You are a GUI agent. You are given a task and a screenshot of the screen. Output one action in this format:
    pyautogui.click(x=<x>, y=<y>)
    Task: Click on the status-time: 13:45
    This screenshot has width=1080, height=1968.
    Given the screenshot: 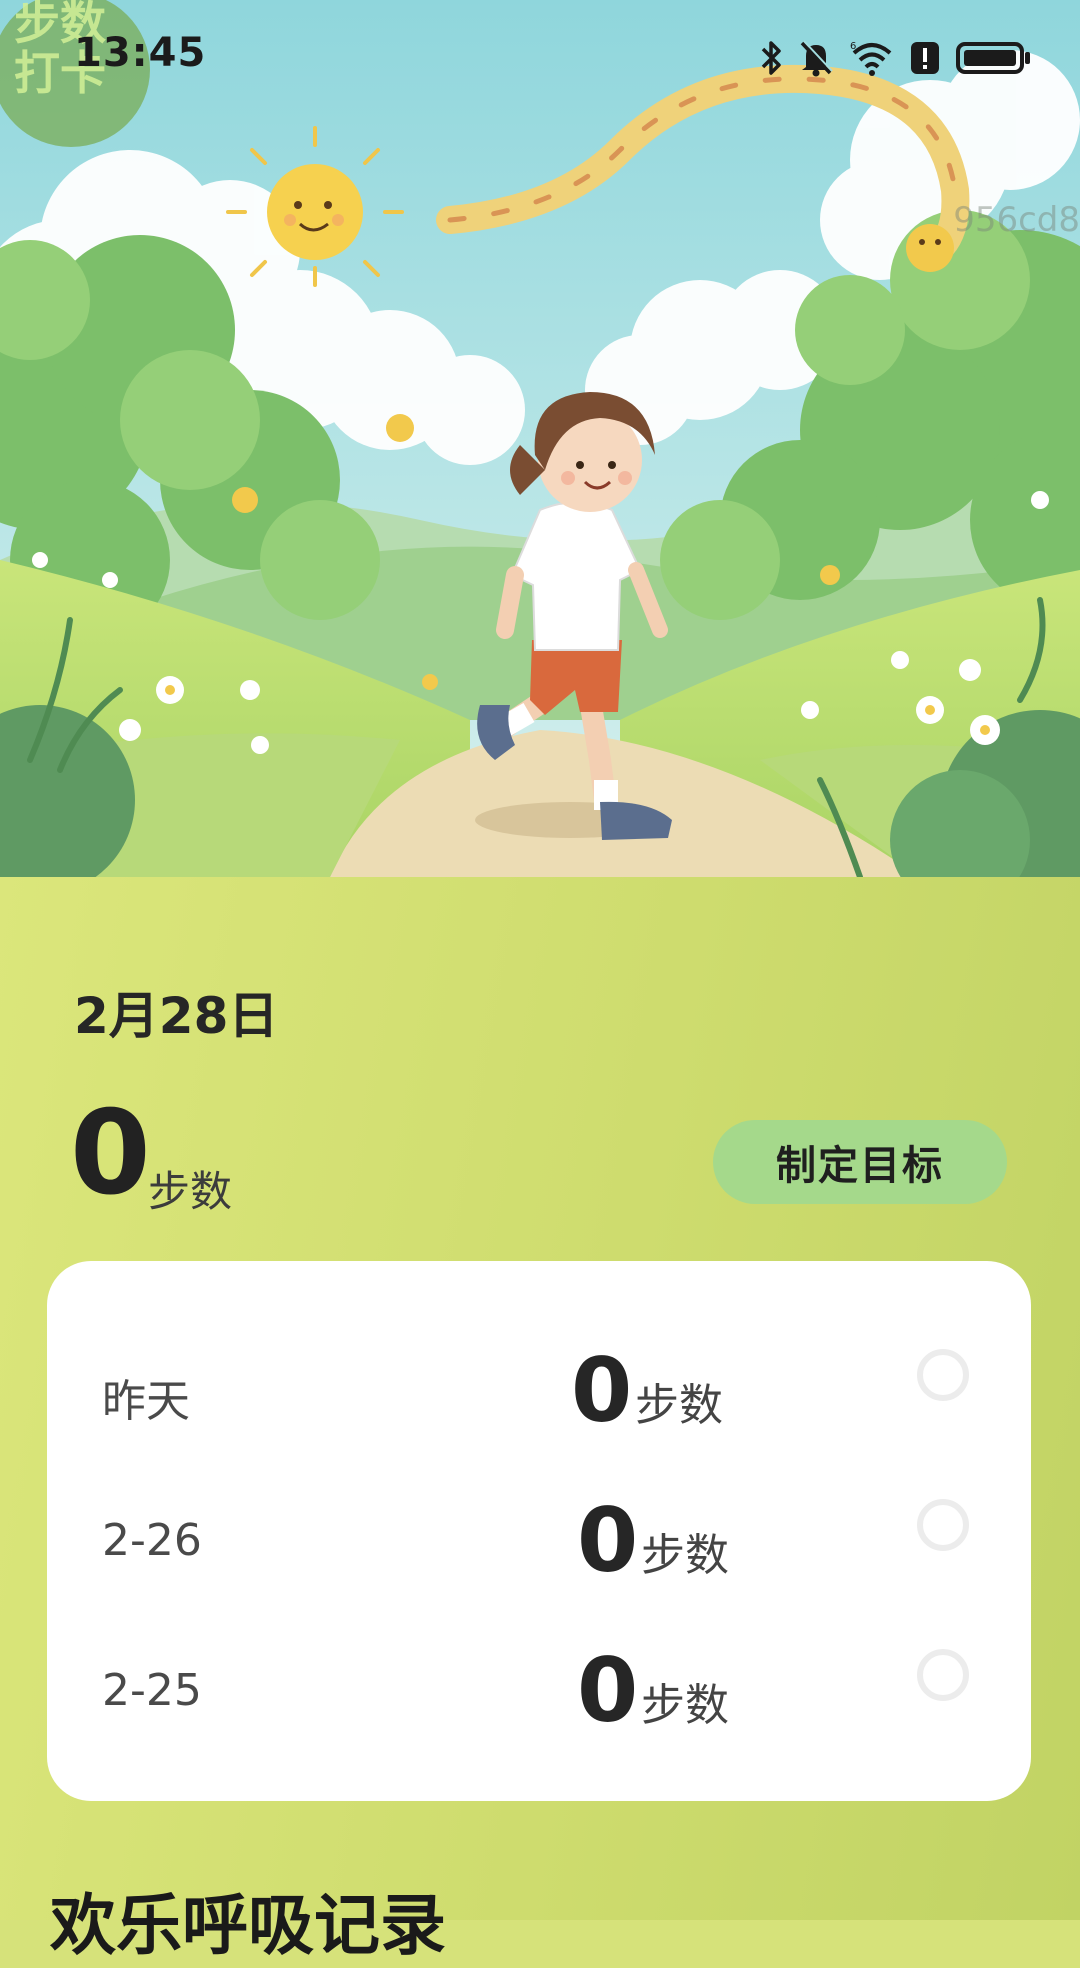 What is the action you would take?
    pyautogui.click(x=140, y=53)
    